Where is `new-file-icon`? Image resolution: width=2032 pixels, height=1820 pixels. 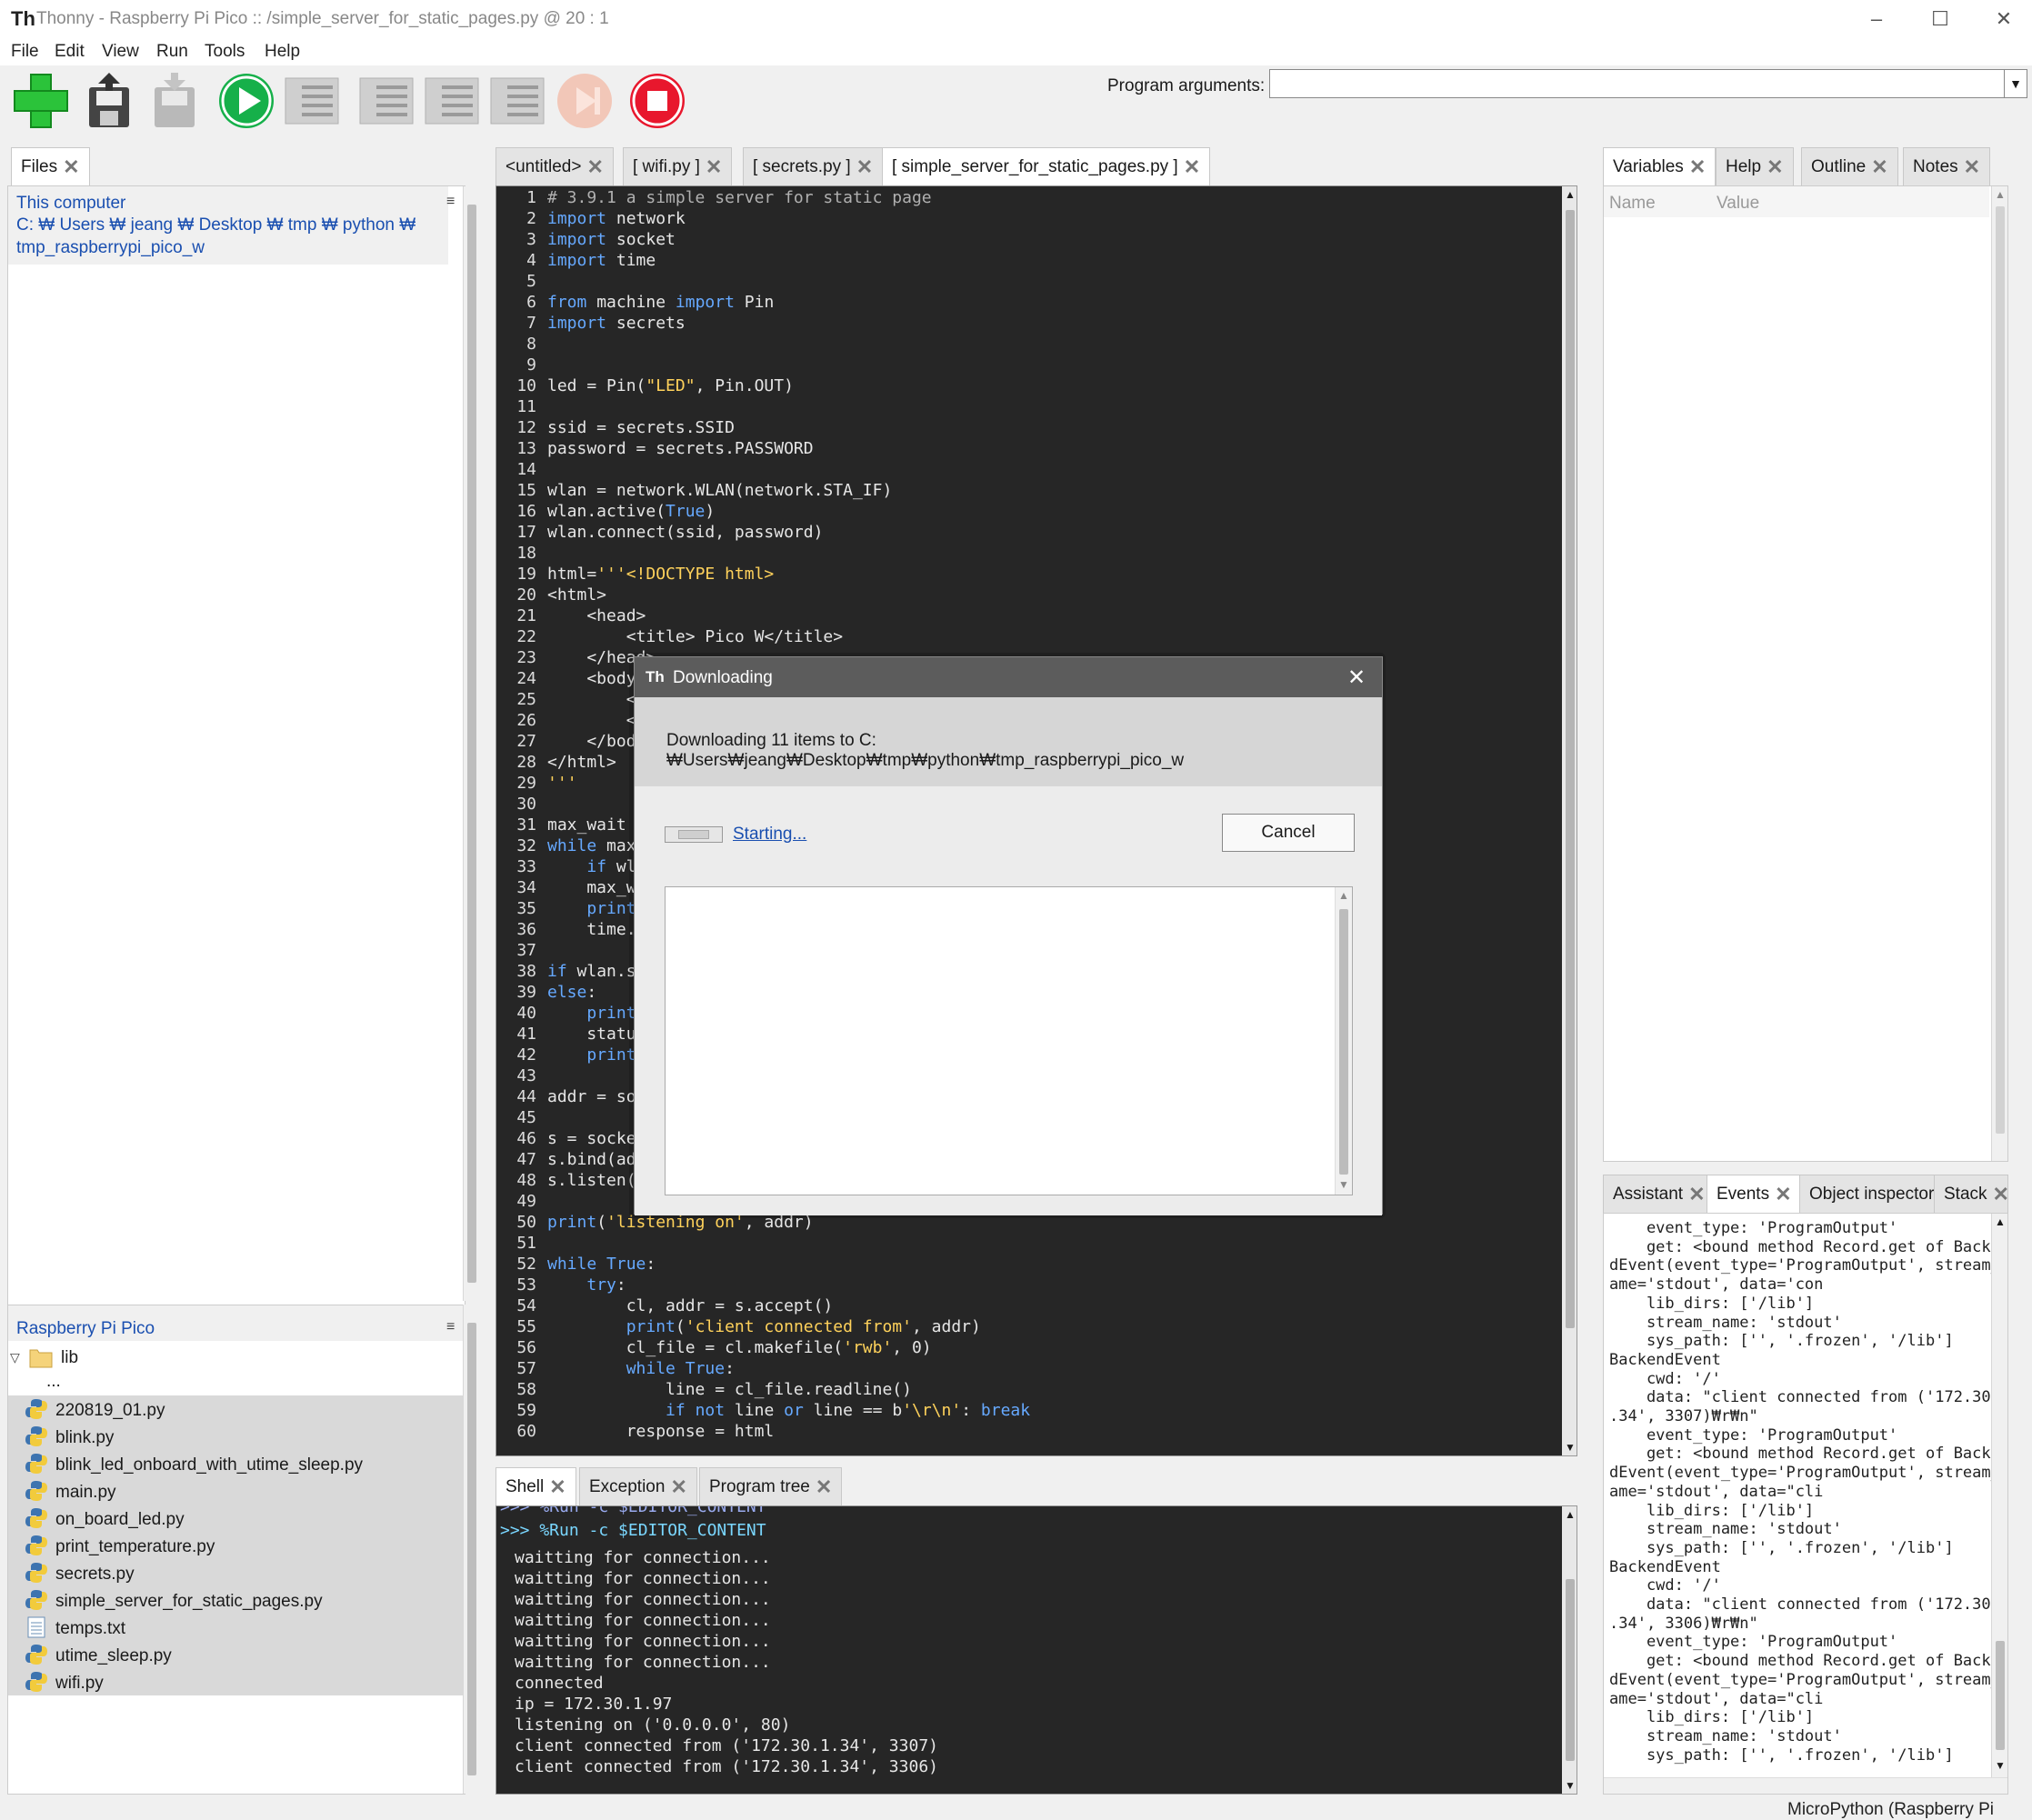
new-file-icon is located at coordinates (41, 101).